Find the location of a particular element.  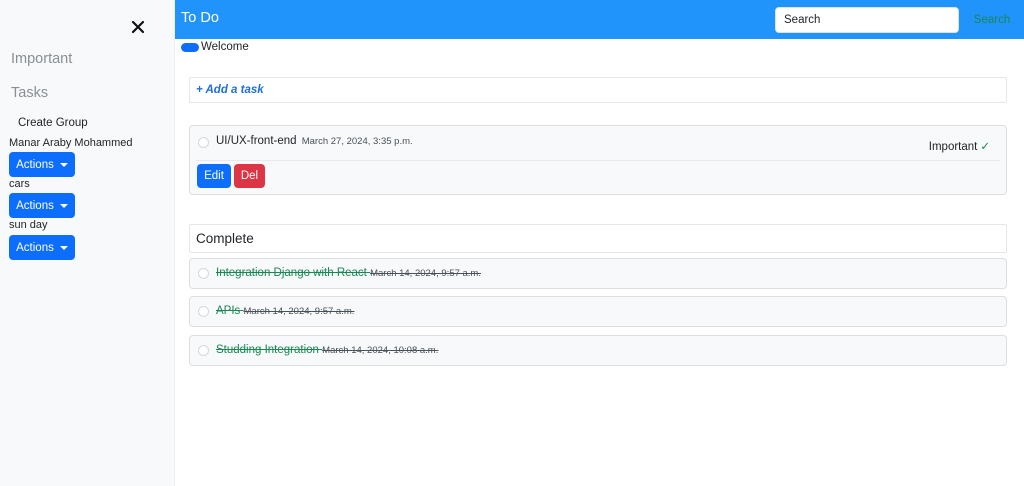

important-label: Important is located at coordinates (953, 147).